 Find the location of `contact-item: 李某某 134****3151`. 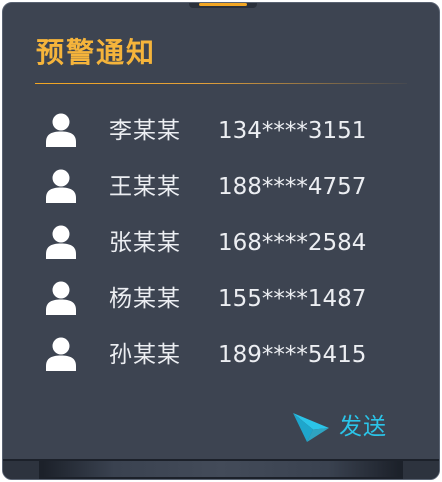

contact-item: 李某某 134****3151 is located at coordinates (221, 133).